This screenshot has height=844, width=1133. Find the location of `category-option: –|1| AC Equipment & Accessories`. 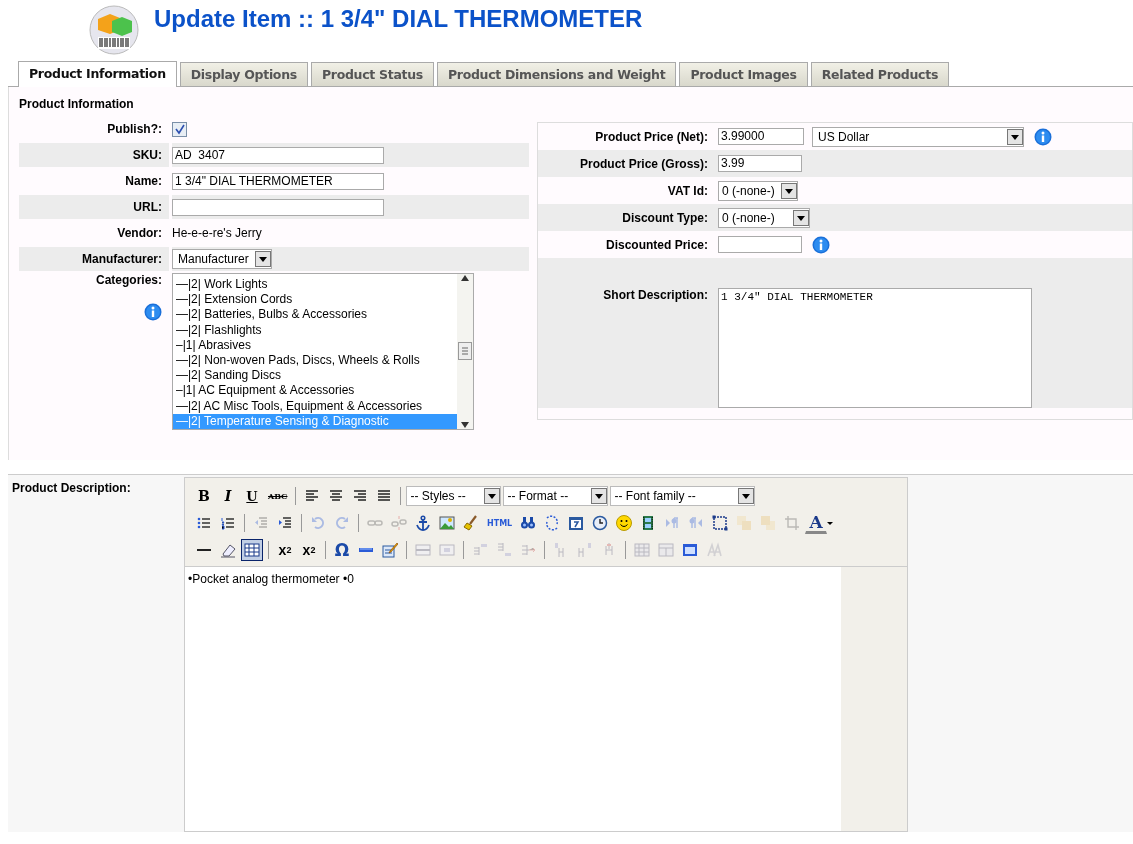

category-option: –|1| AC Equipment & Accessories is located at coordinates (315, 391).